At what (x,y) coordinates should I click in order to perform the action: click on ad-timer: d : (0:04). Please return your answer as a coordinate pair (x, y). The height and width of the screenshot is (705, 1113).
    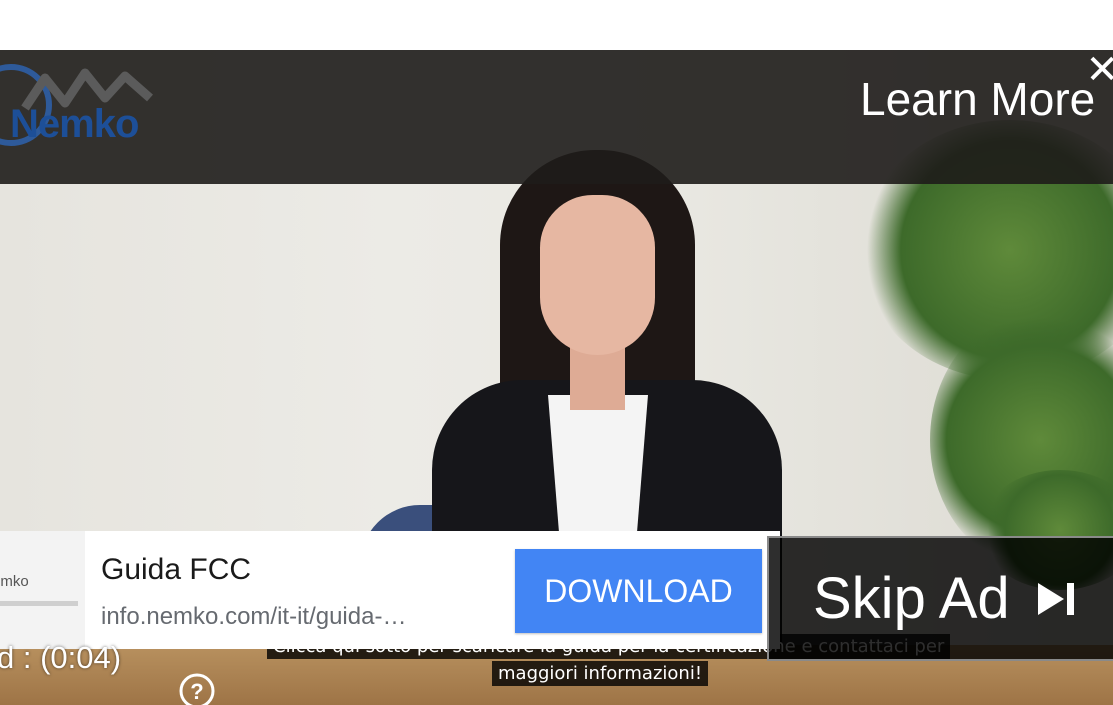
    Looking at the image, I should click on (61, 657).